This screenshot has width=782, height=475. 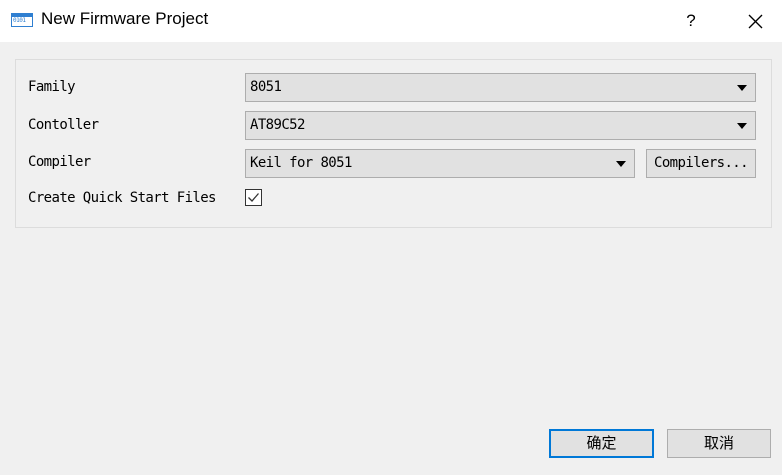 I want to click on controller-label: Contoller, so click(x=63, y=125).